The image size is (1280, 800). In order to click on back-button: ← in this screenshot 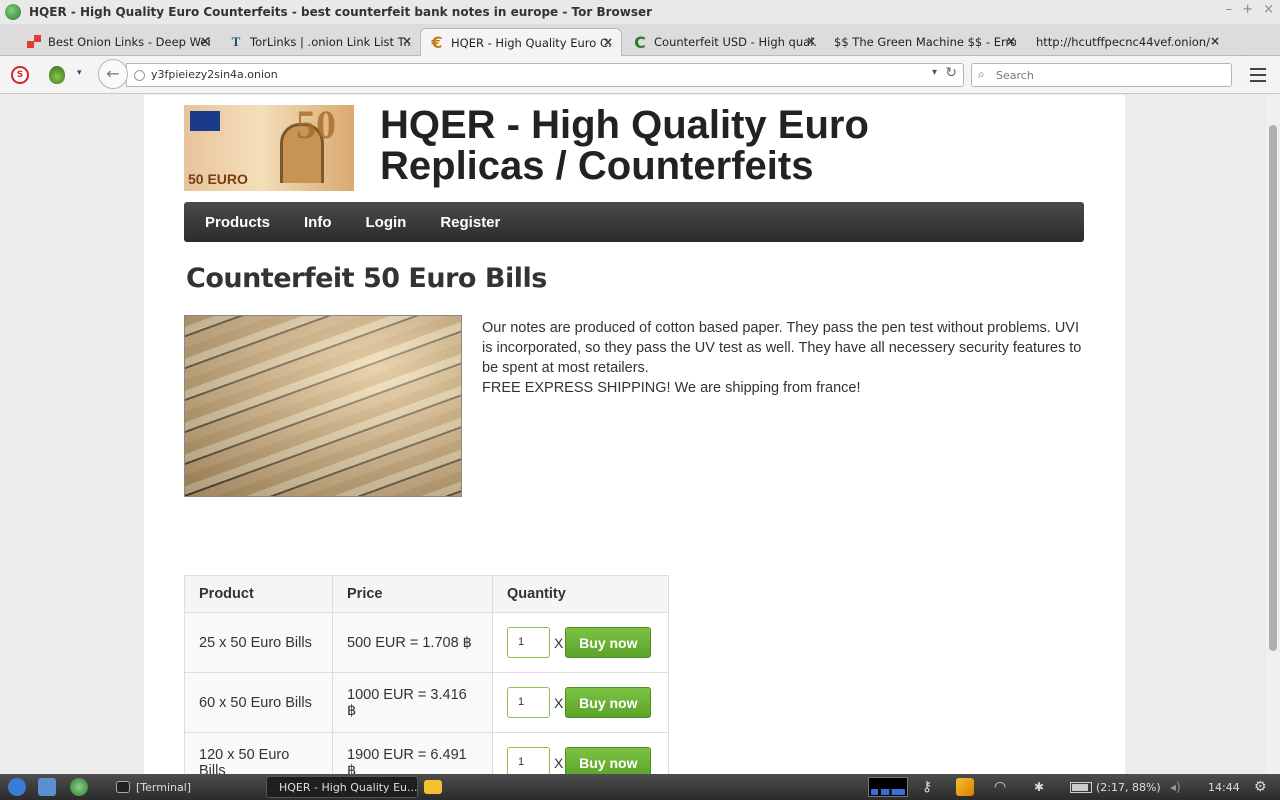, I will do `click(113, 74)`.